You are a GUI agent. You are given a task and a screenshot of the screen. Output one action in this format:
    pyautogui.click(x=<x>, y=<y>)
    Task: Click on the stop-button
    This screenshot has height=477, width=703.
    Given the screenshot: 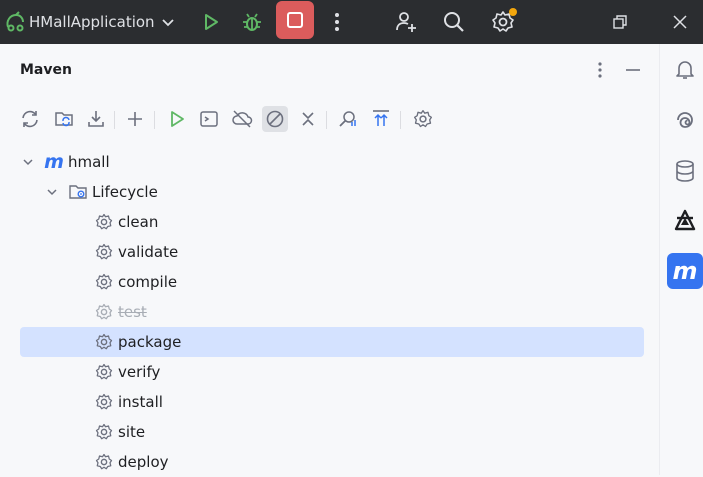 What is the action you would take?
    pyautogui.click(x=295, y=20)
    